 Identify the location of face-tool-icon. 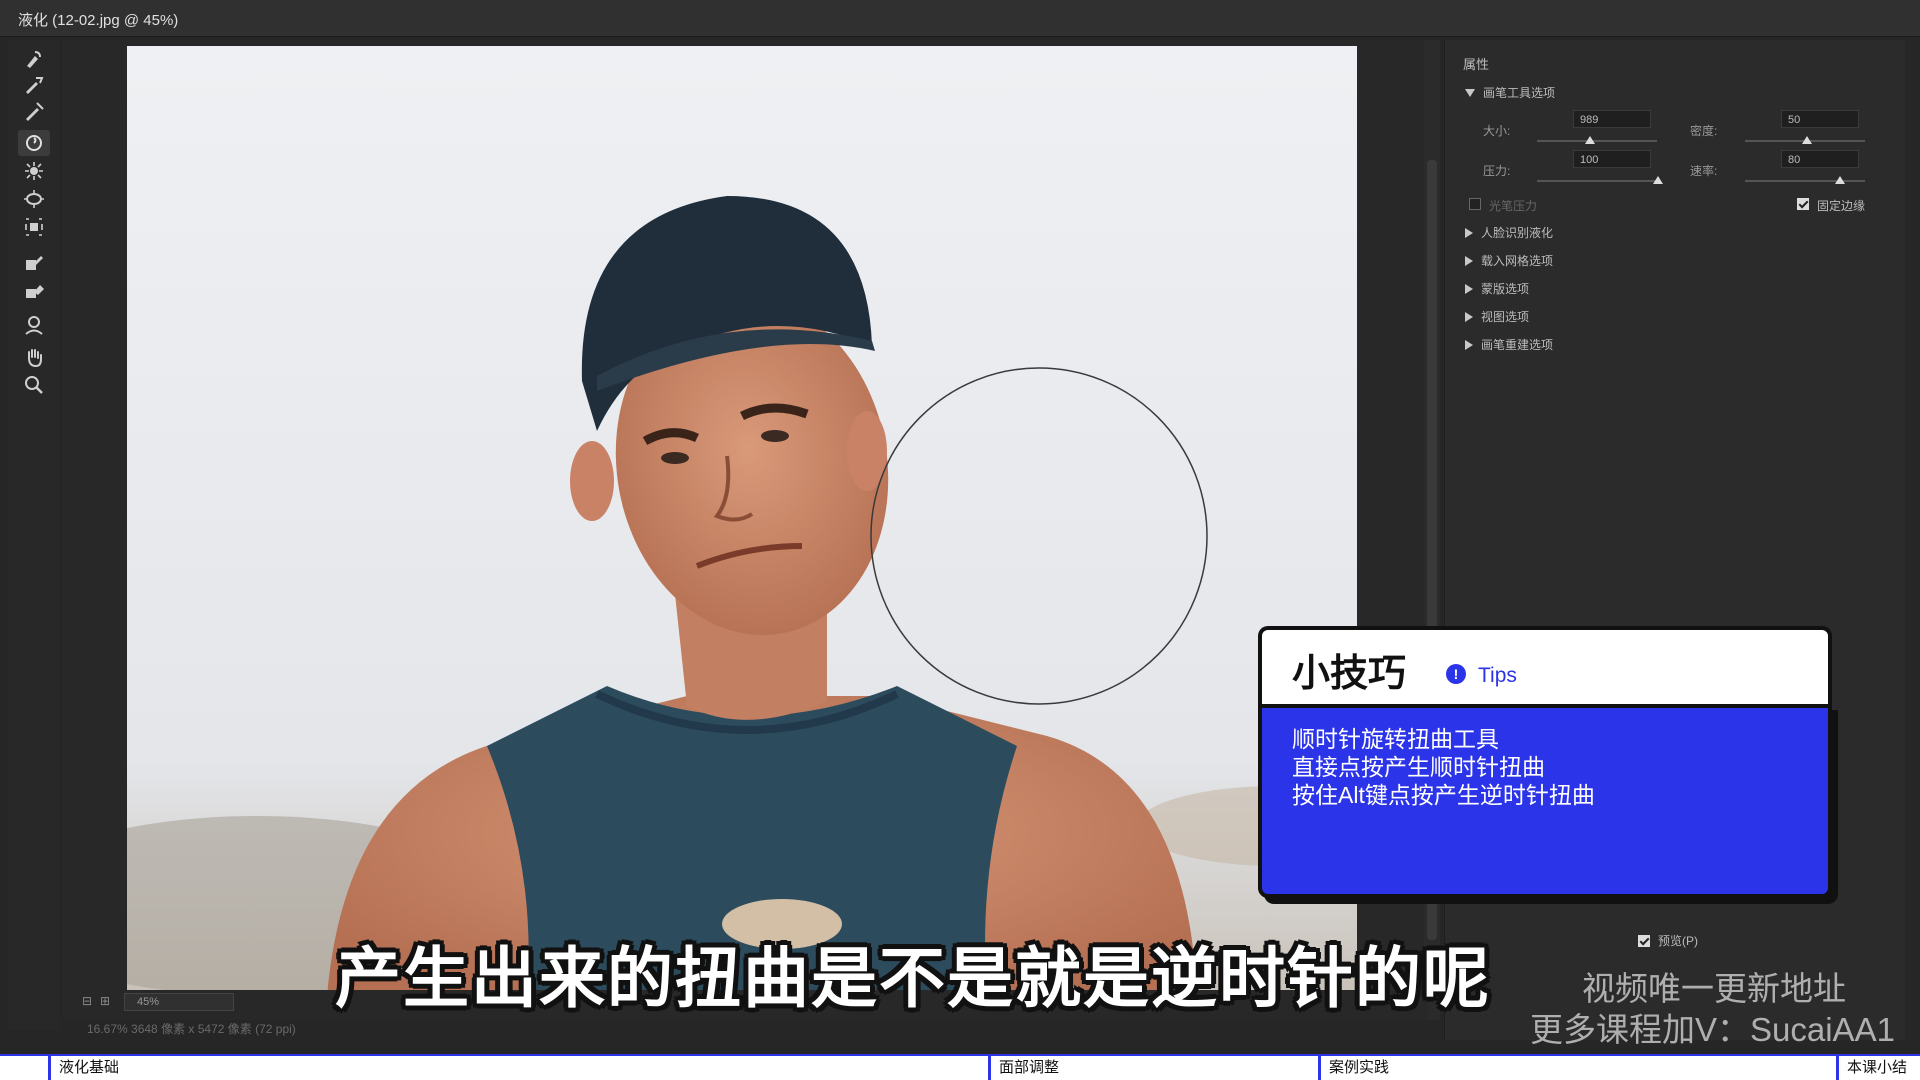
(34, 325).